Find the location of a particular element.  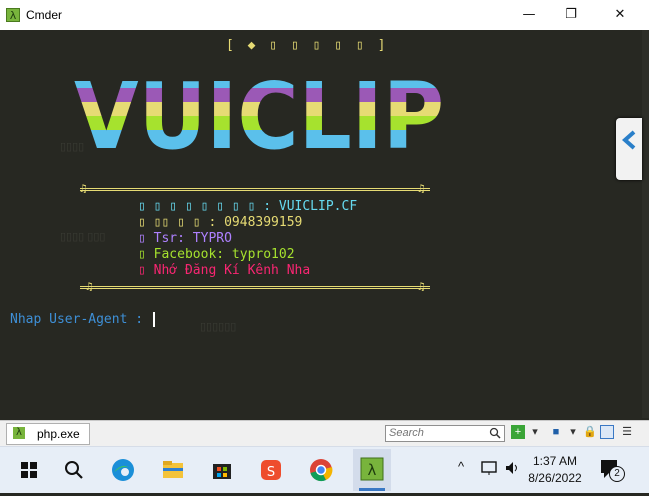

ghost-text: ▯▯▯▯ ▯▯▯ is located at coordinates (83, 237).